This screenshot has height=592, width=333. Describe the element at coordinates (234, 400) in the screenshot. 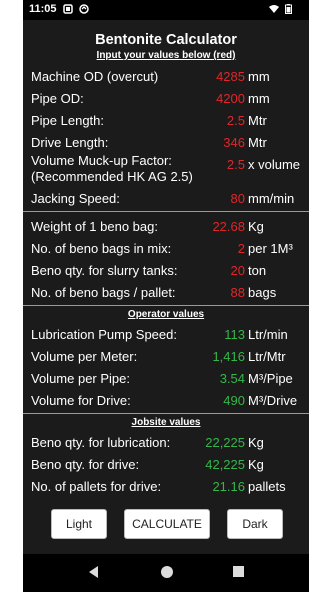

I see `result-value: 490` at that location.